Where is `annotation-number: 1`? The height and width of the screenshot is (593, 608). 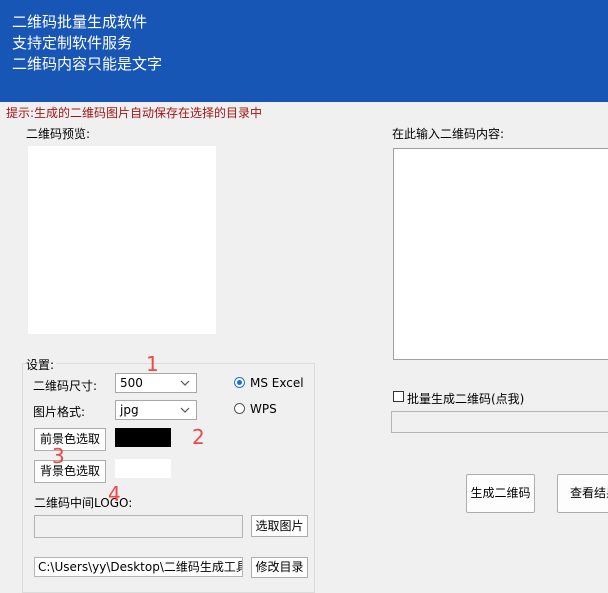
annotation-number: 1 is located at coordinates (152, 364).